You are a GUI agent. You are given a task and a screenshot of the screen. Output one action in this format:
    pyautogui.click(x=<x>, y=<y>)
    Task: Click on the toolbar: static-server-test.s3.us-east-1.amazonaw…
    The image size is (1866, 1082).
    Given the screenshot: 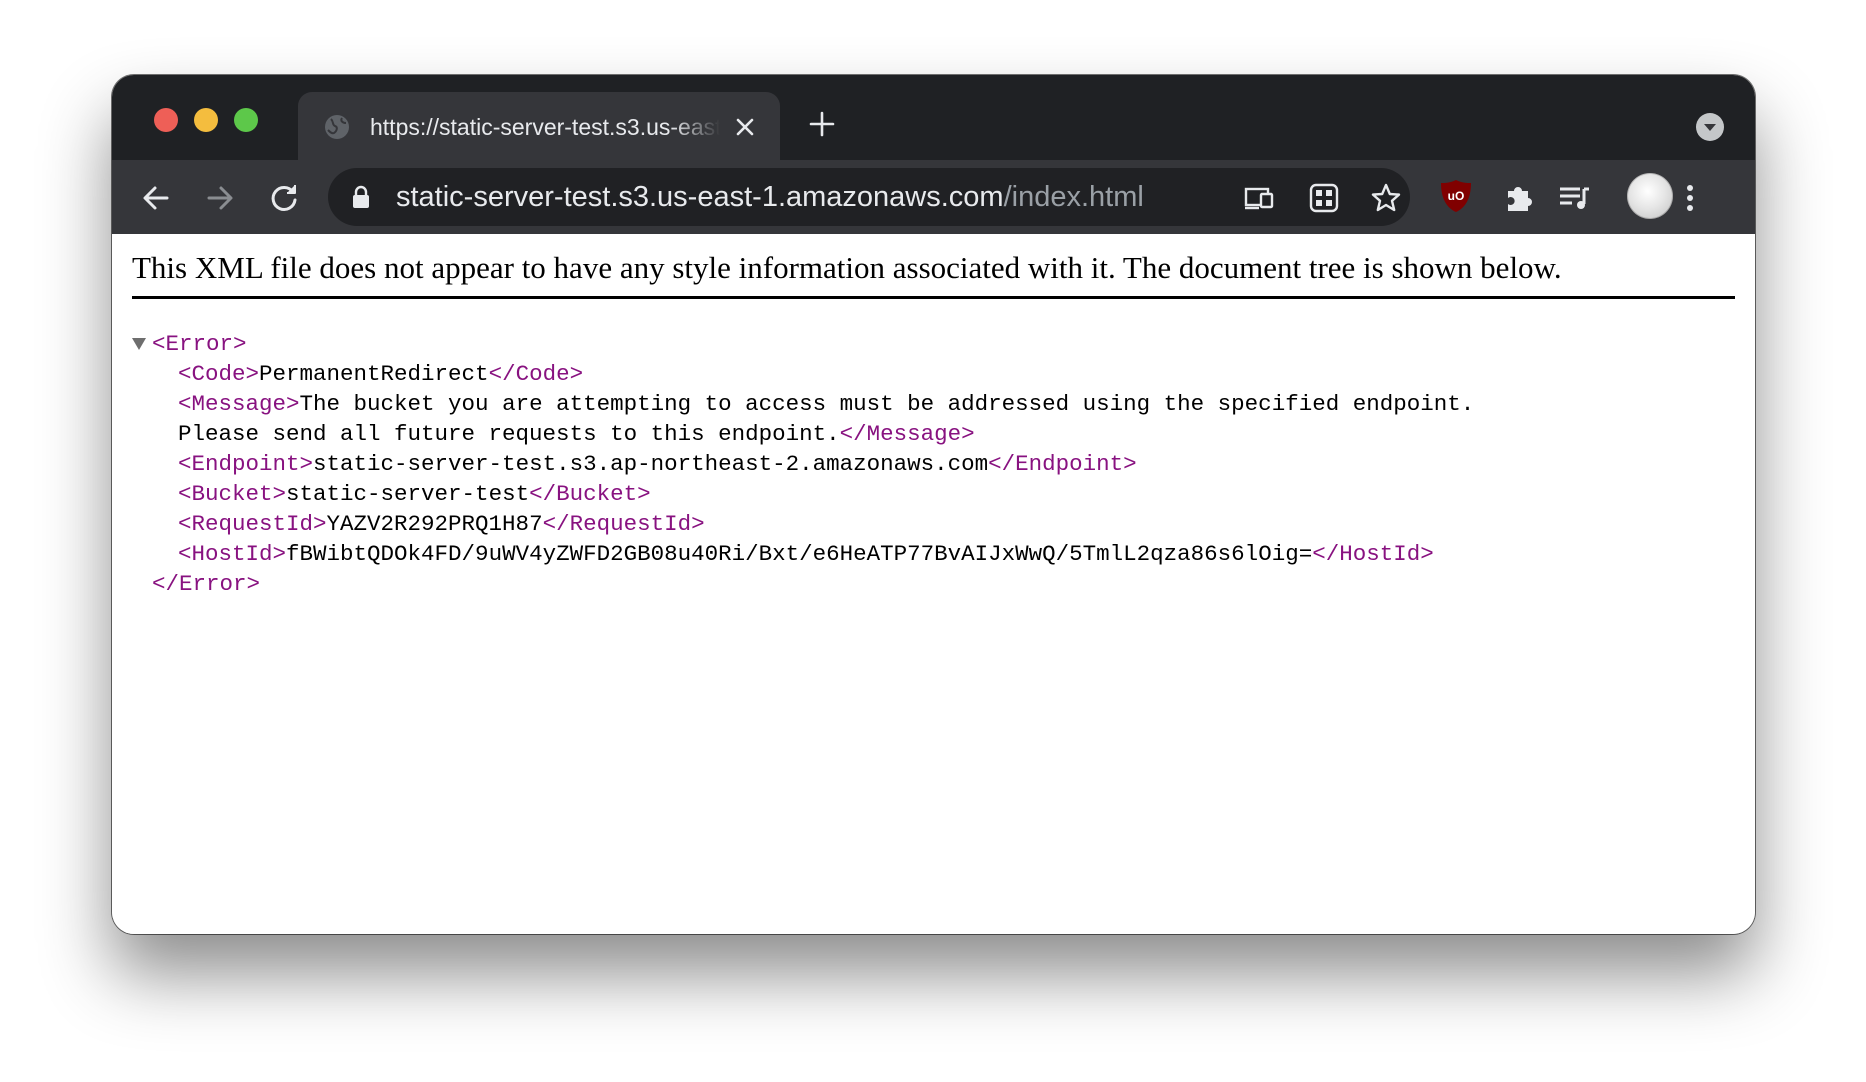 What is the action you would take?
    pyautogui.click(x=933, y=197)
    